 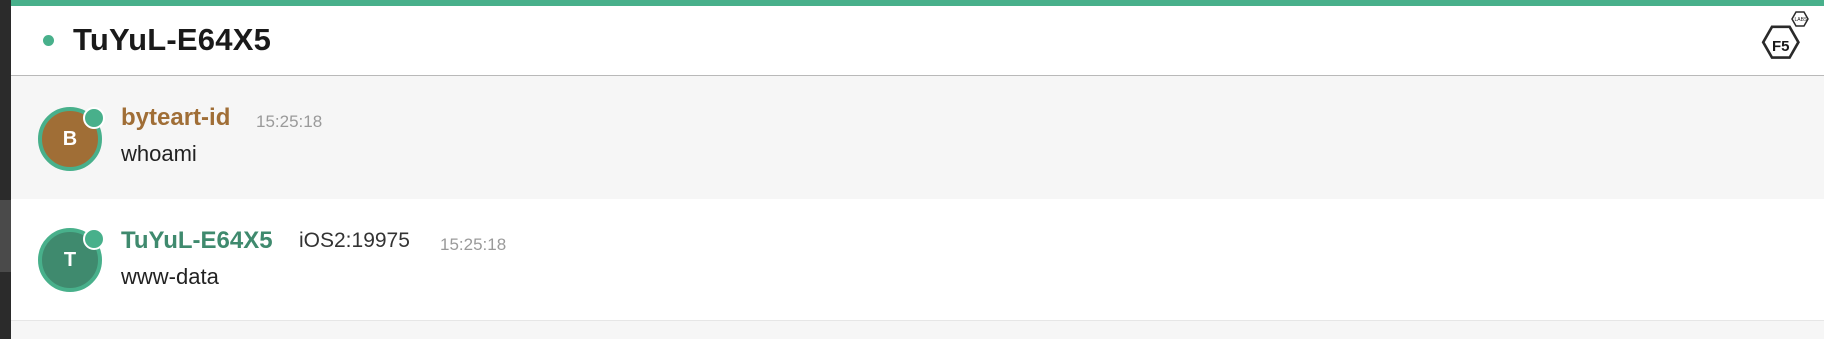 I want to click on room-status-dot, so click(x=48, y=40).